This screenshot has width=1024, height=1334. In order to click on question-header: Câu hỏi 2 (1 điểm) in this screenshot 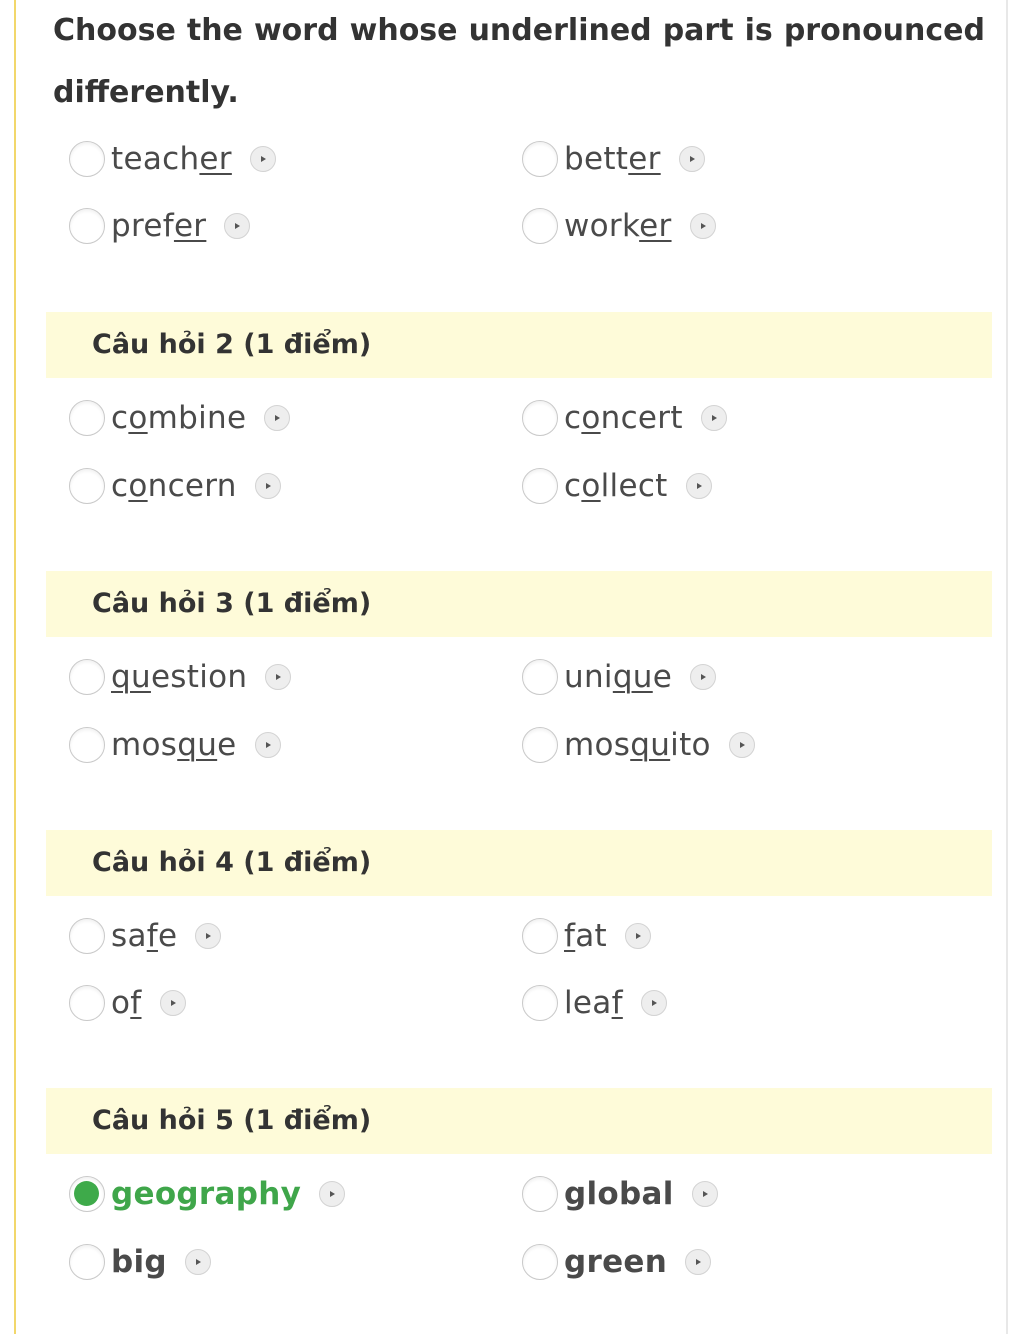, I will do `click(519, 345)`.